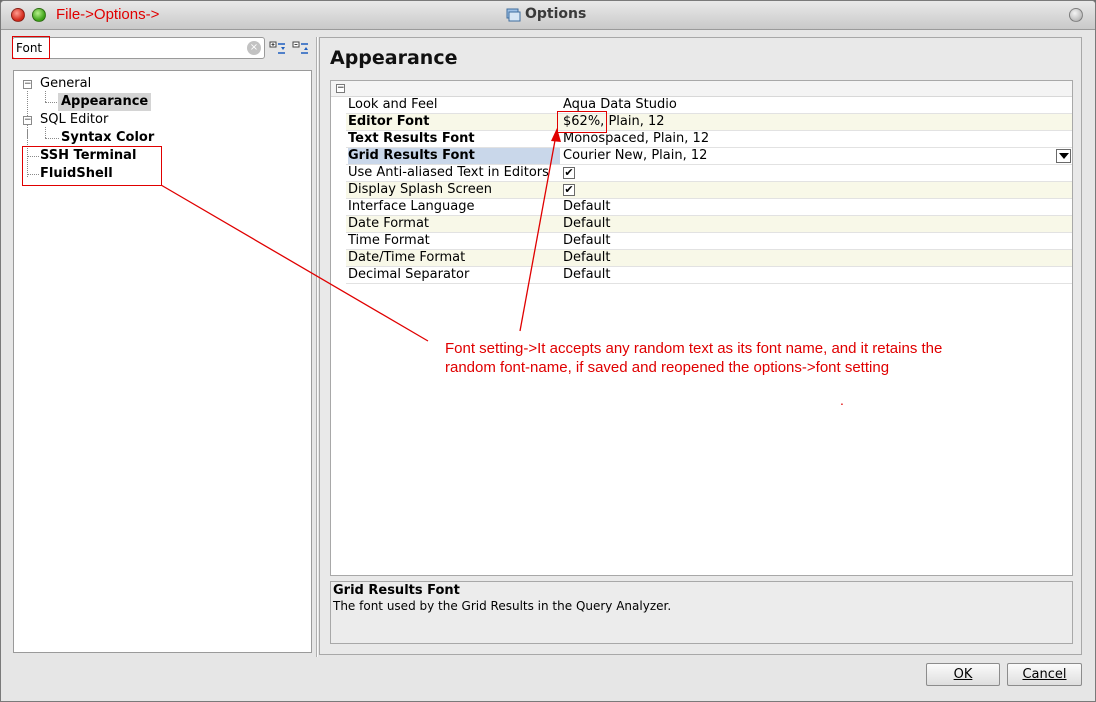 The width and height of the screenshot is (1096, 702). What do you see at coordinates (108, 14) in the screenshot?
I see `annotation-file-options: File->Options->` at bounding box center [108, 14].